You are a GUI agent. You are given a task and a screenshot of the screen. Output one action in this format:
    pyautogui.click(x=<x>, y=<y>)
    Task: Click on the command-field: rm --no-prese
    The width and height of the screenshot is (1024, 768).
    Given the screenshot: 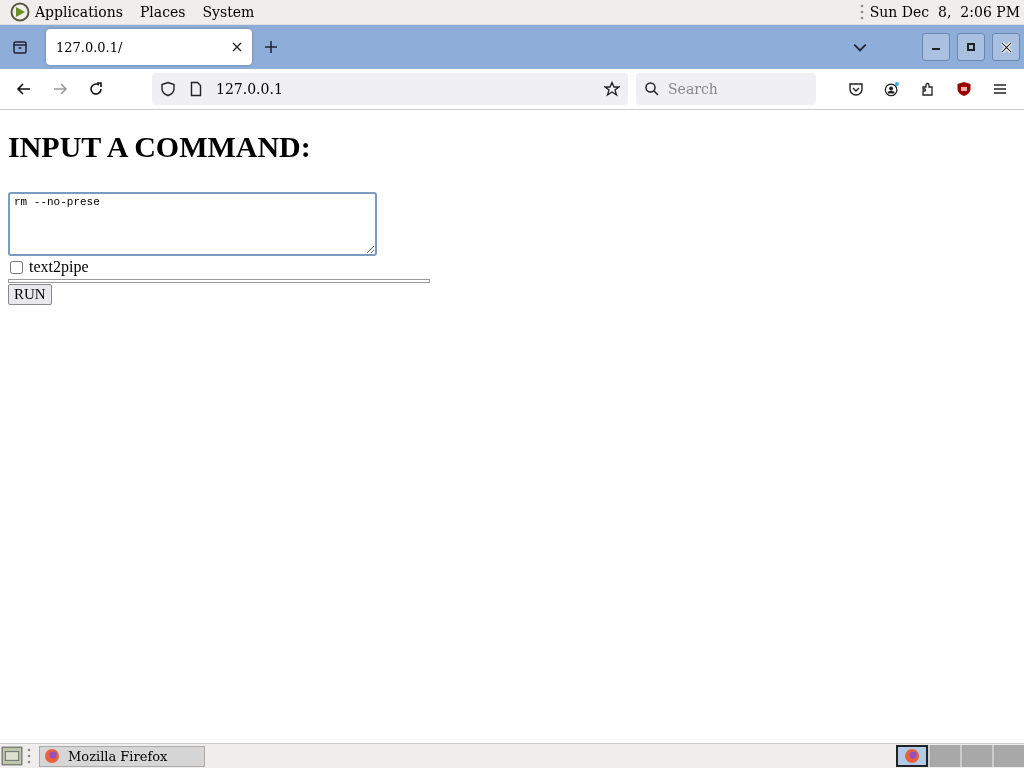 What is the action you would take?
    pyautogui.click(x=192, y=224)
    